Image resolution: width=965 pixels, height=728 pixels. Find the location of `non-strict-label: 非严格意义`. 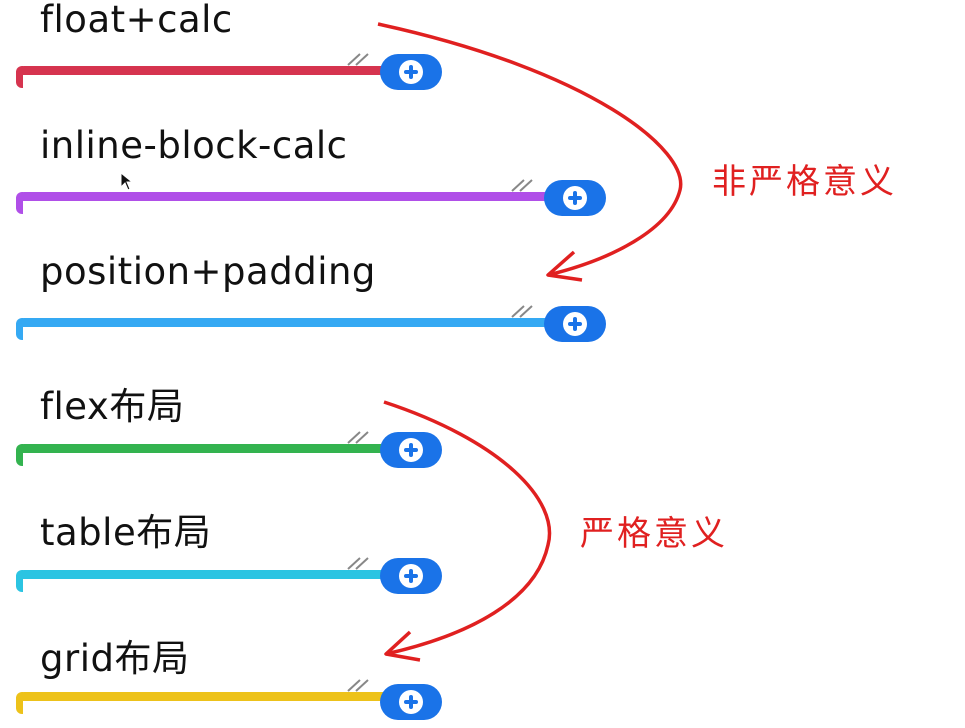

non-strict-label: 非严格意义 is located at coordinates (804, 182).